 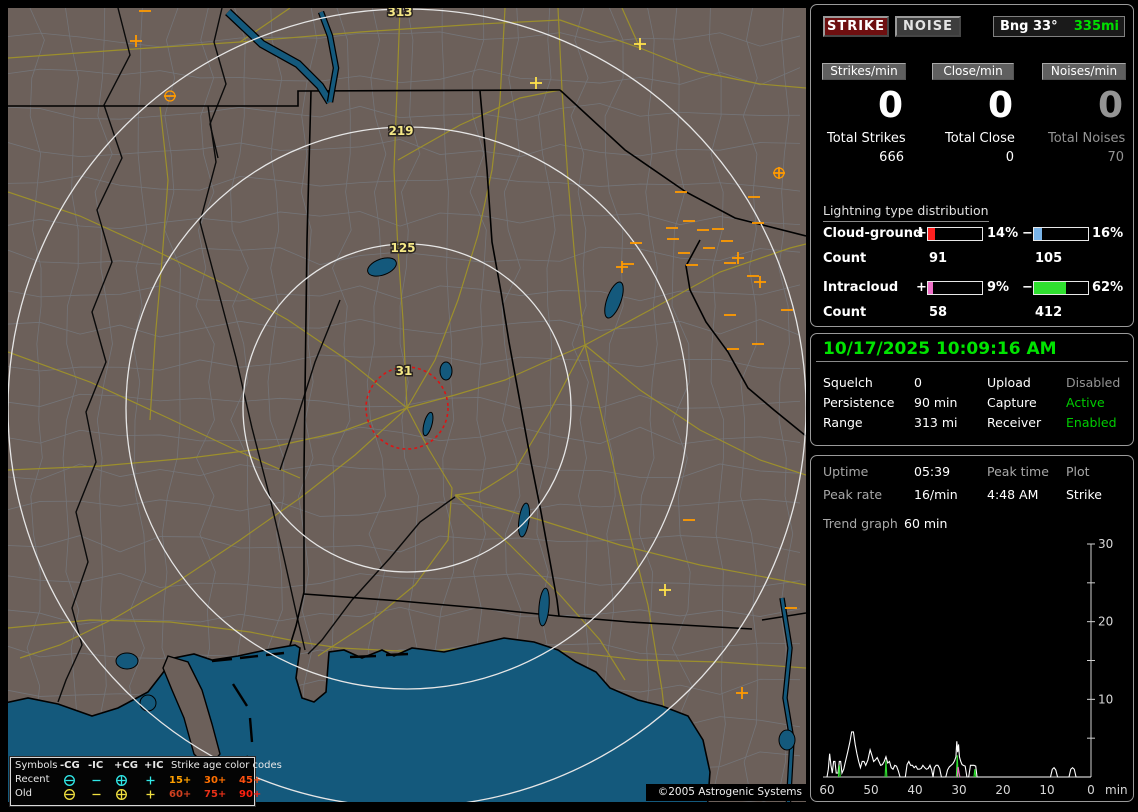 What do you see at coordinates (918, 382) in the screenshot?
I see `squelch-value: 0` at bounding box center [918, 382].